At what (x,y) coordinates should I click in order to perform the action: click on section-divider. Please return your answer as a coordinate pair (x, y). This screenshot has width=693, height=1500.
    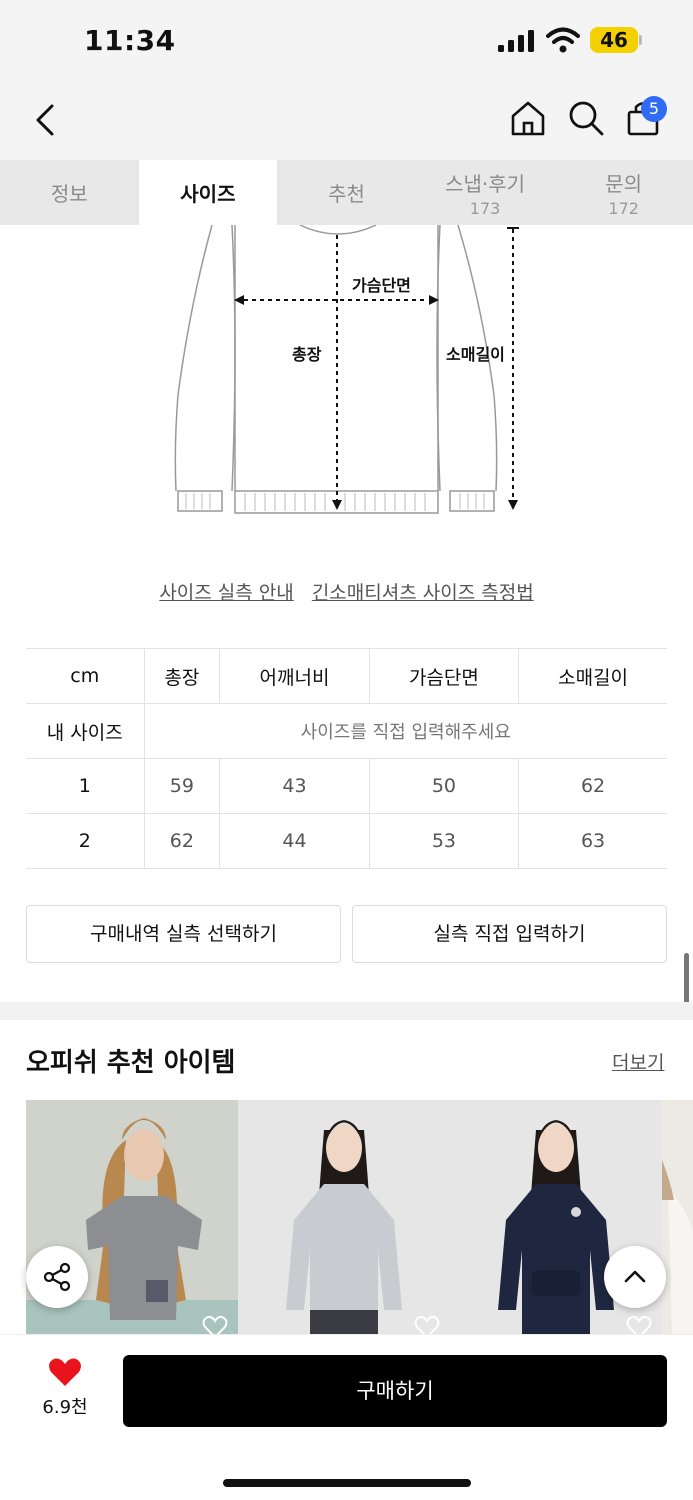
    Looking at the image, I should click on (346, 1011).